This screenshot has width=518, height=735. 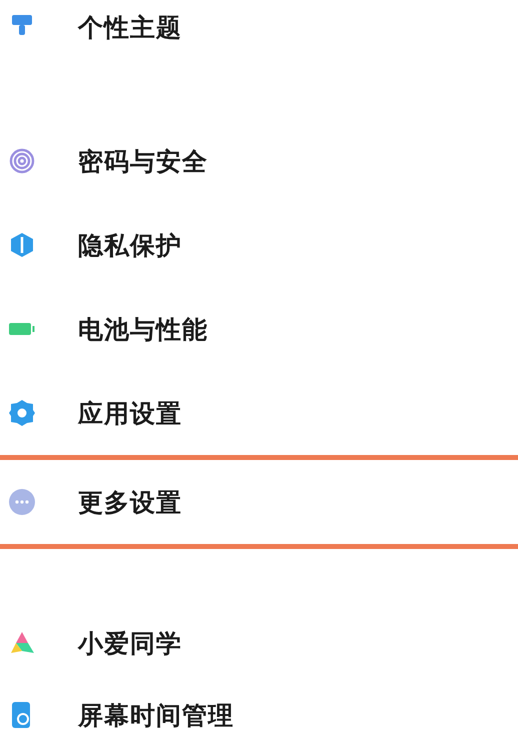 What do you see at coordinates (143, 329) in the screenshot?
I see `settings-item: 电池与性能` at bounding box center [143, 329].